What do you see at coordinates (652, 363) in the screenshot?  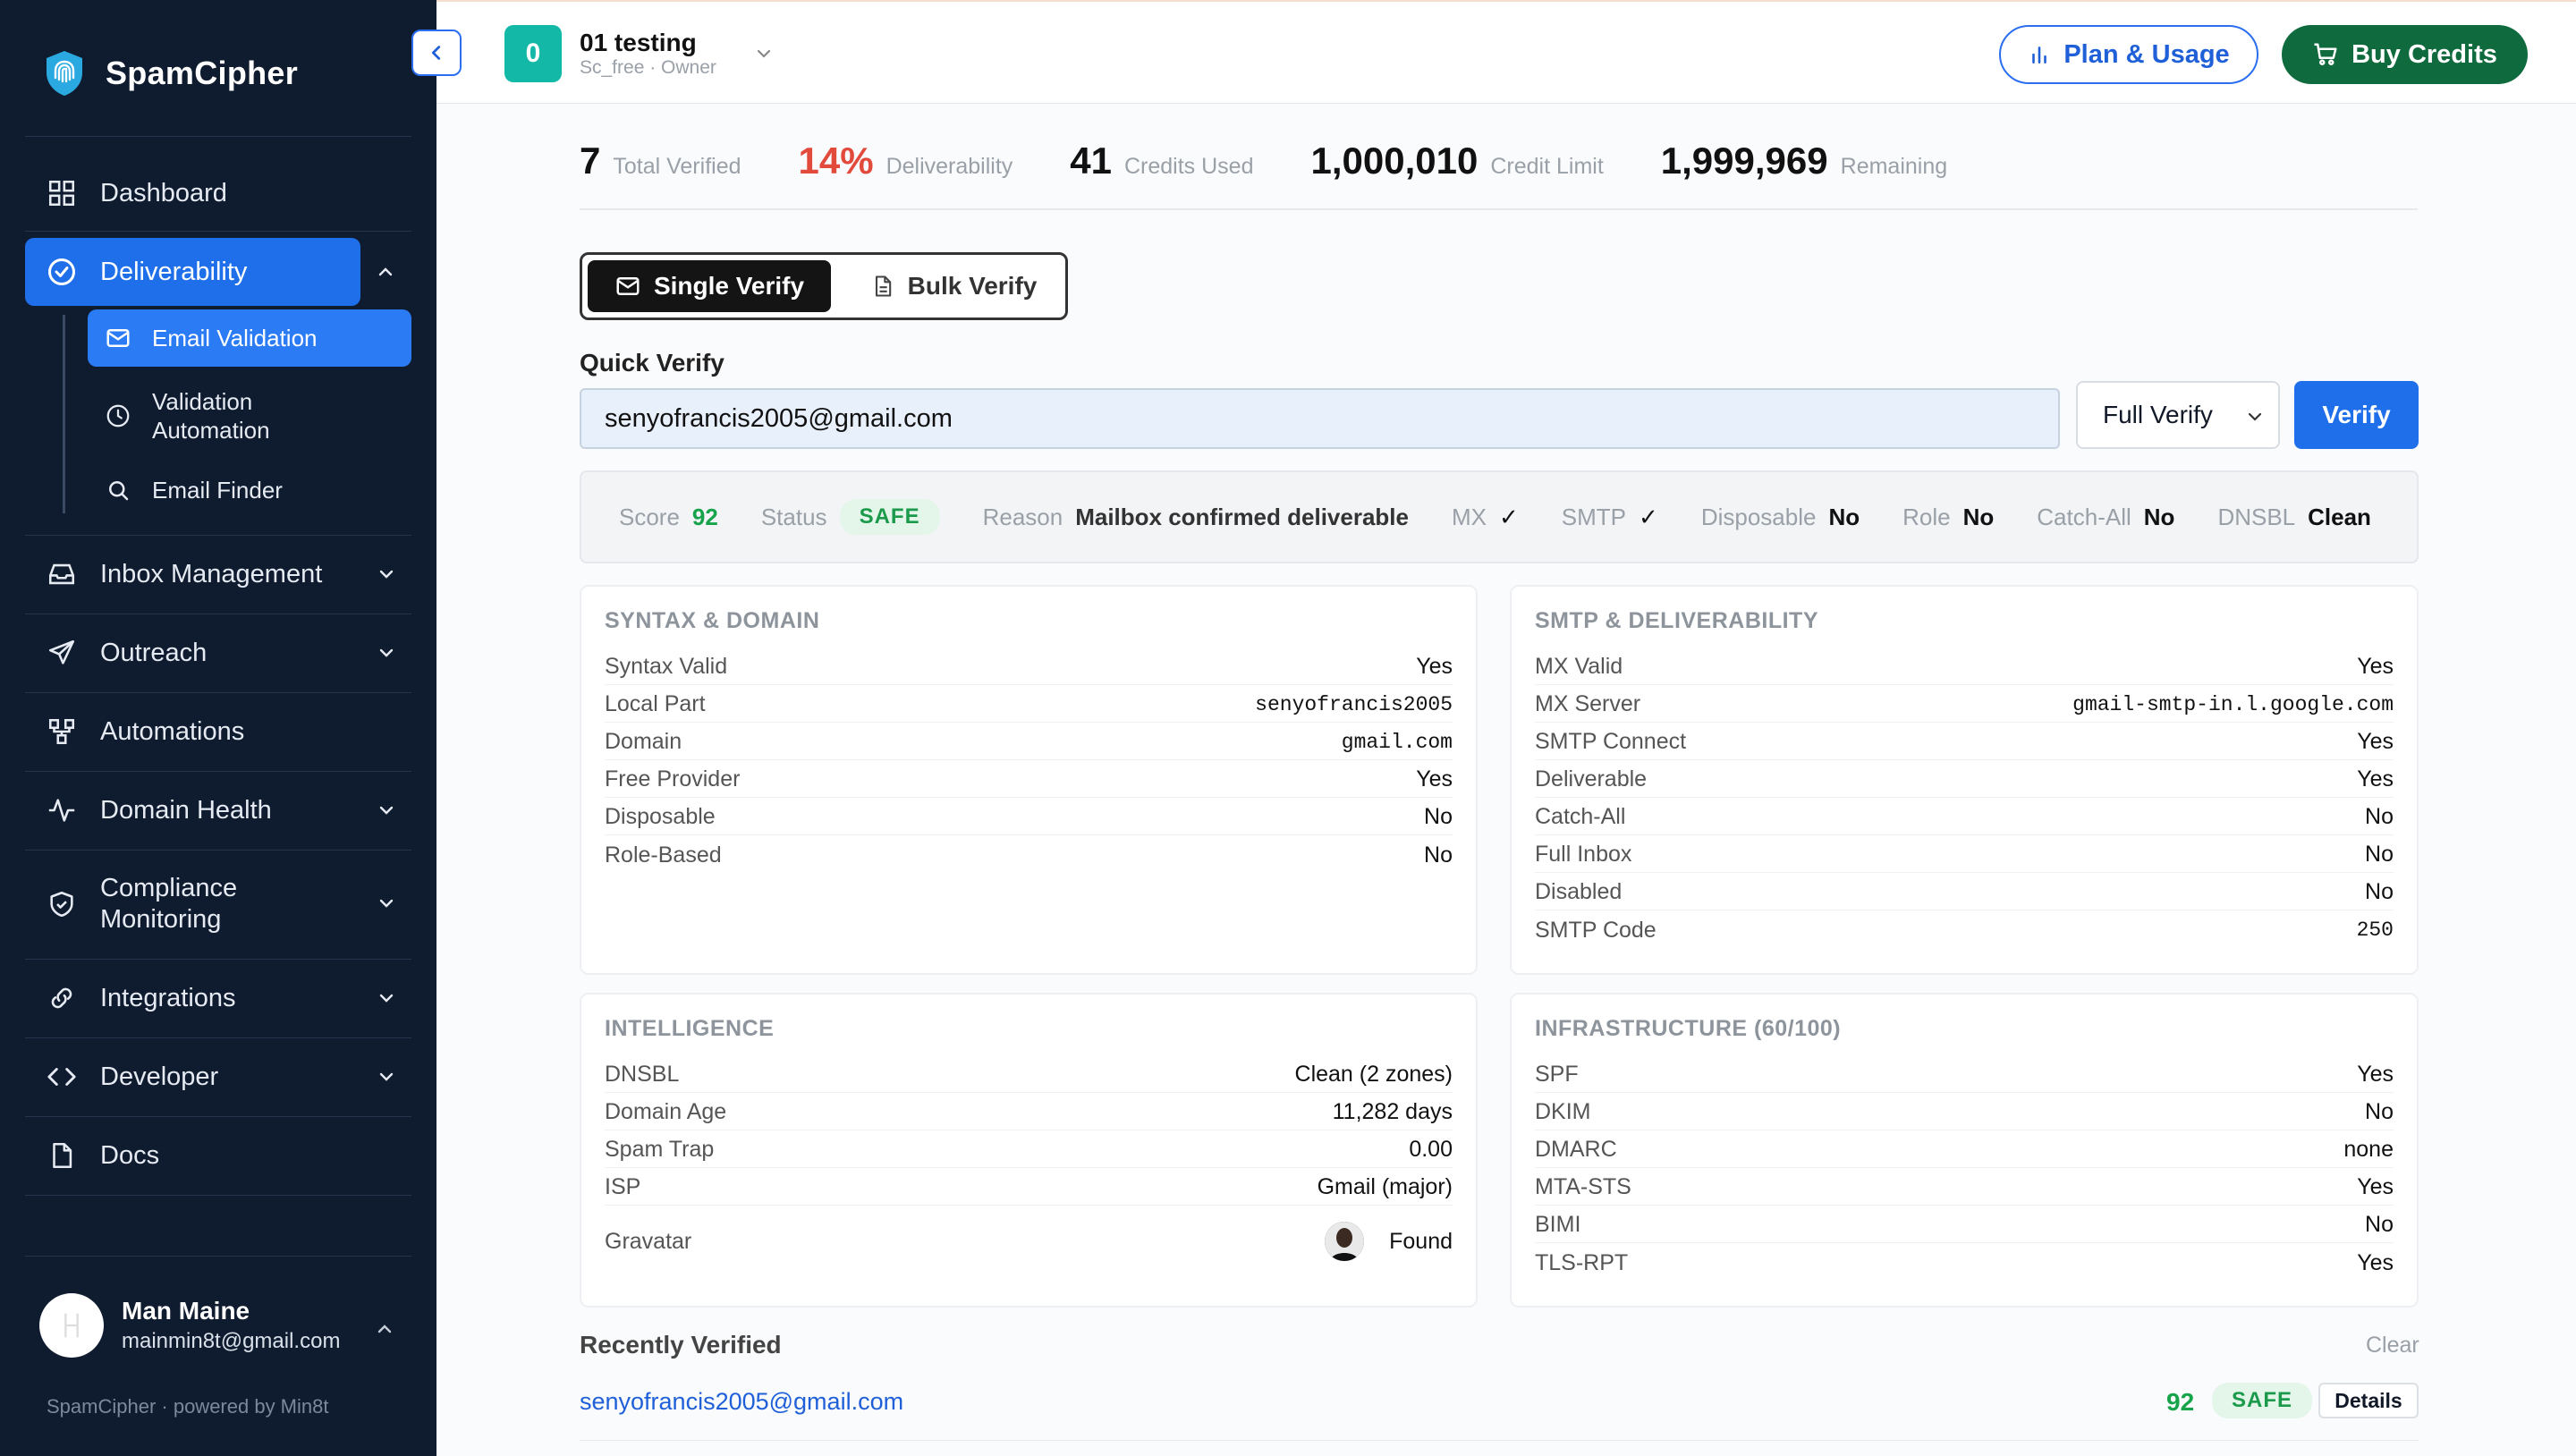 I see `quick-verify-label: Quick Verify` at bounding box center [652, 363].